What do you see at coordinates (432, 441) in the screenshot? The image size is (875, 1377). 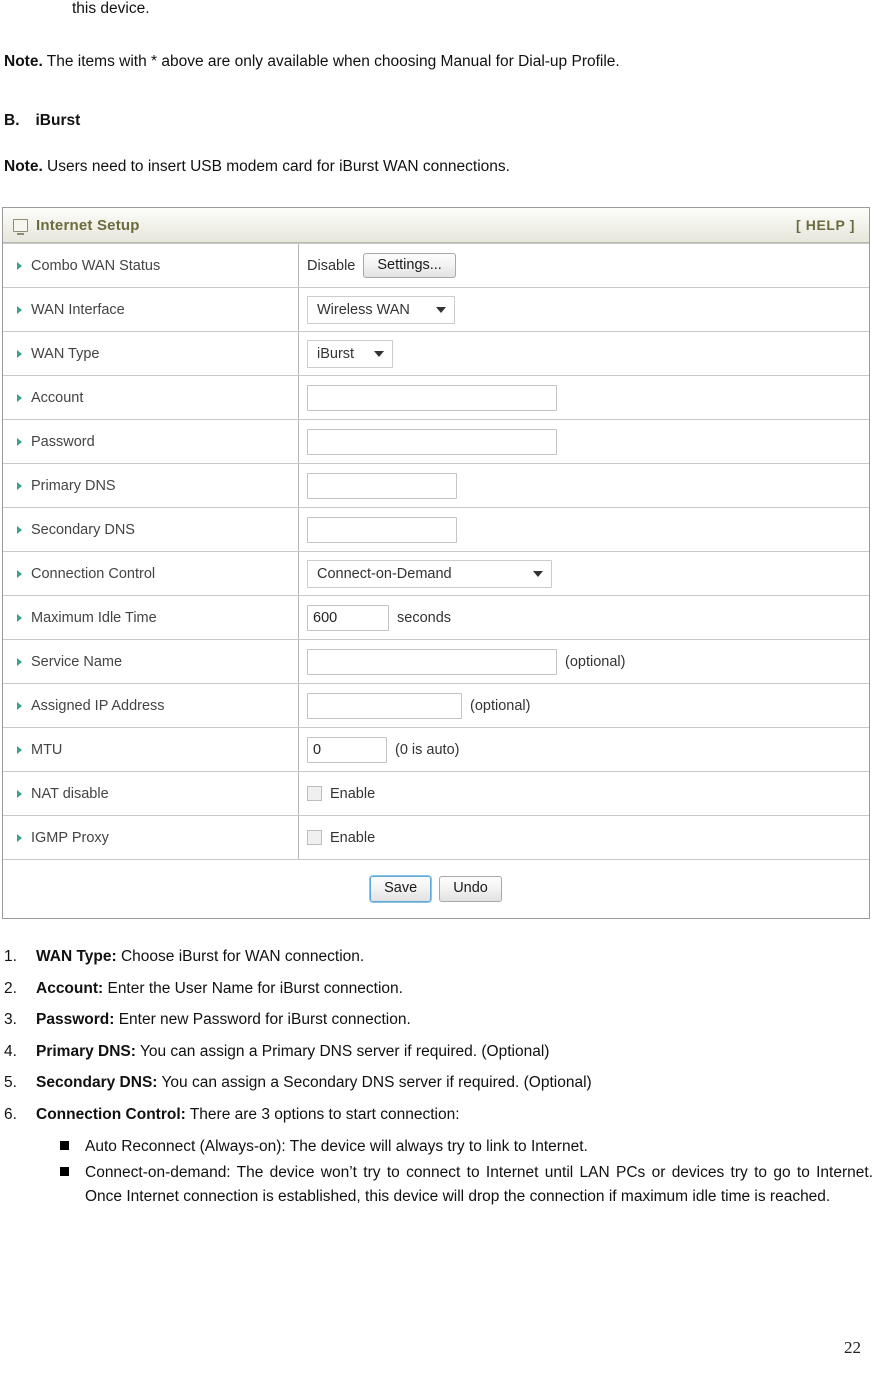 I see `password-input` at bounding box center [432, 441].